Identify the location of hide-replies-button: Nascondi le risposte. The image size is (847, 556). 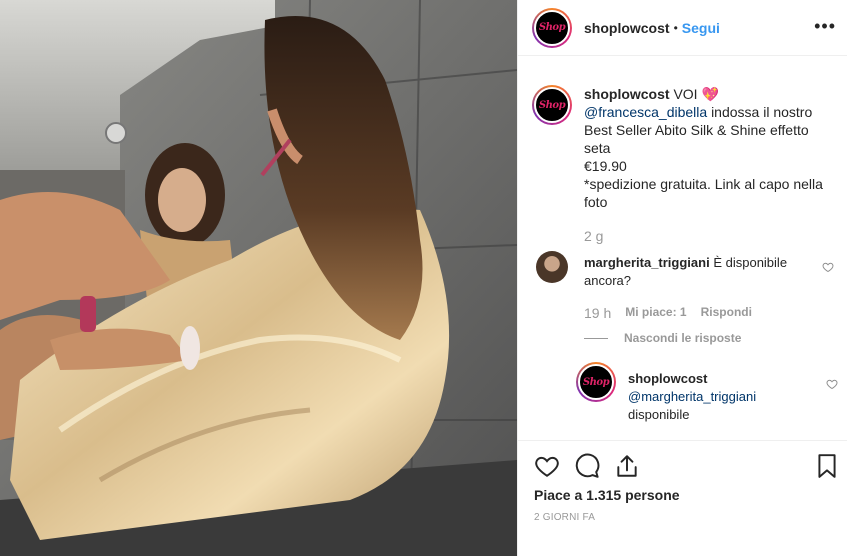
(662, 338).